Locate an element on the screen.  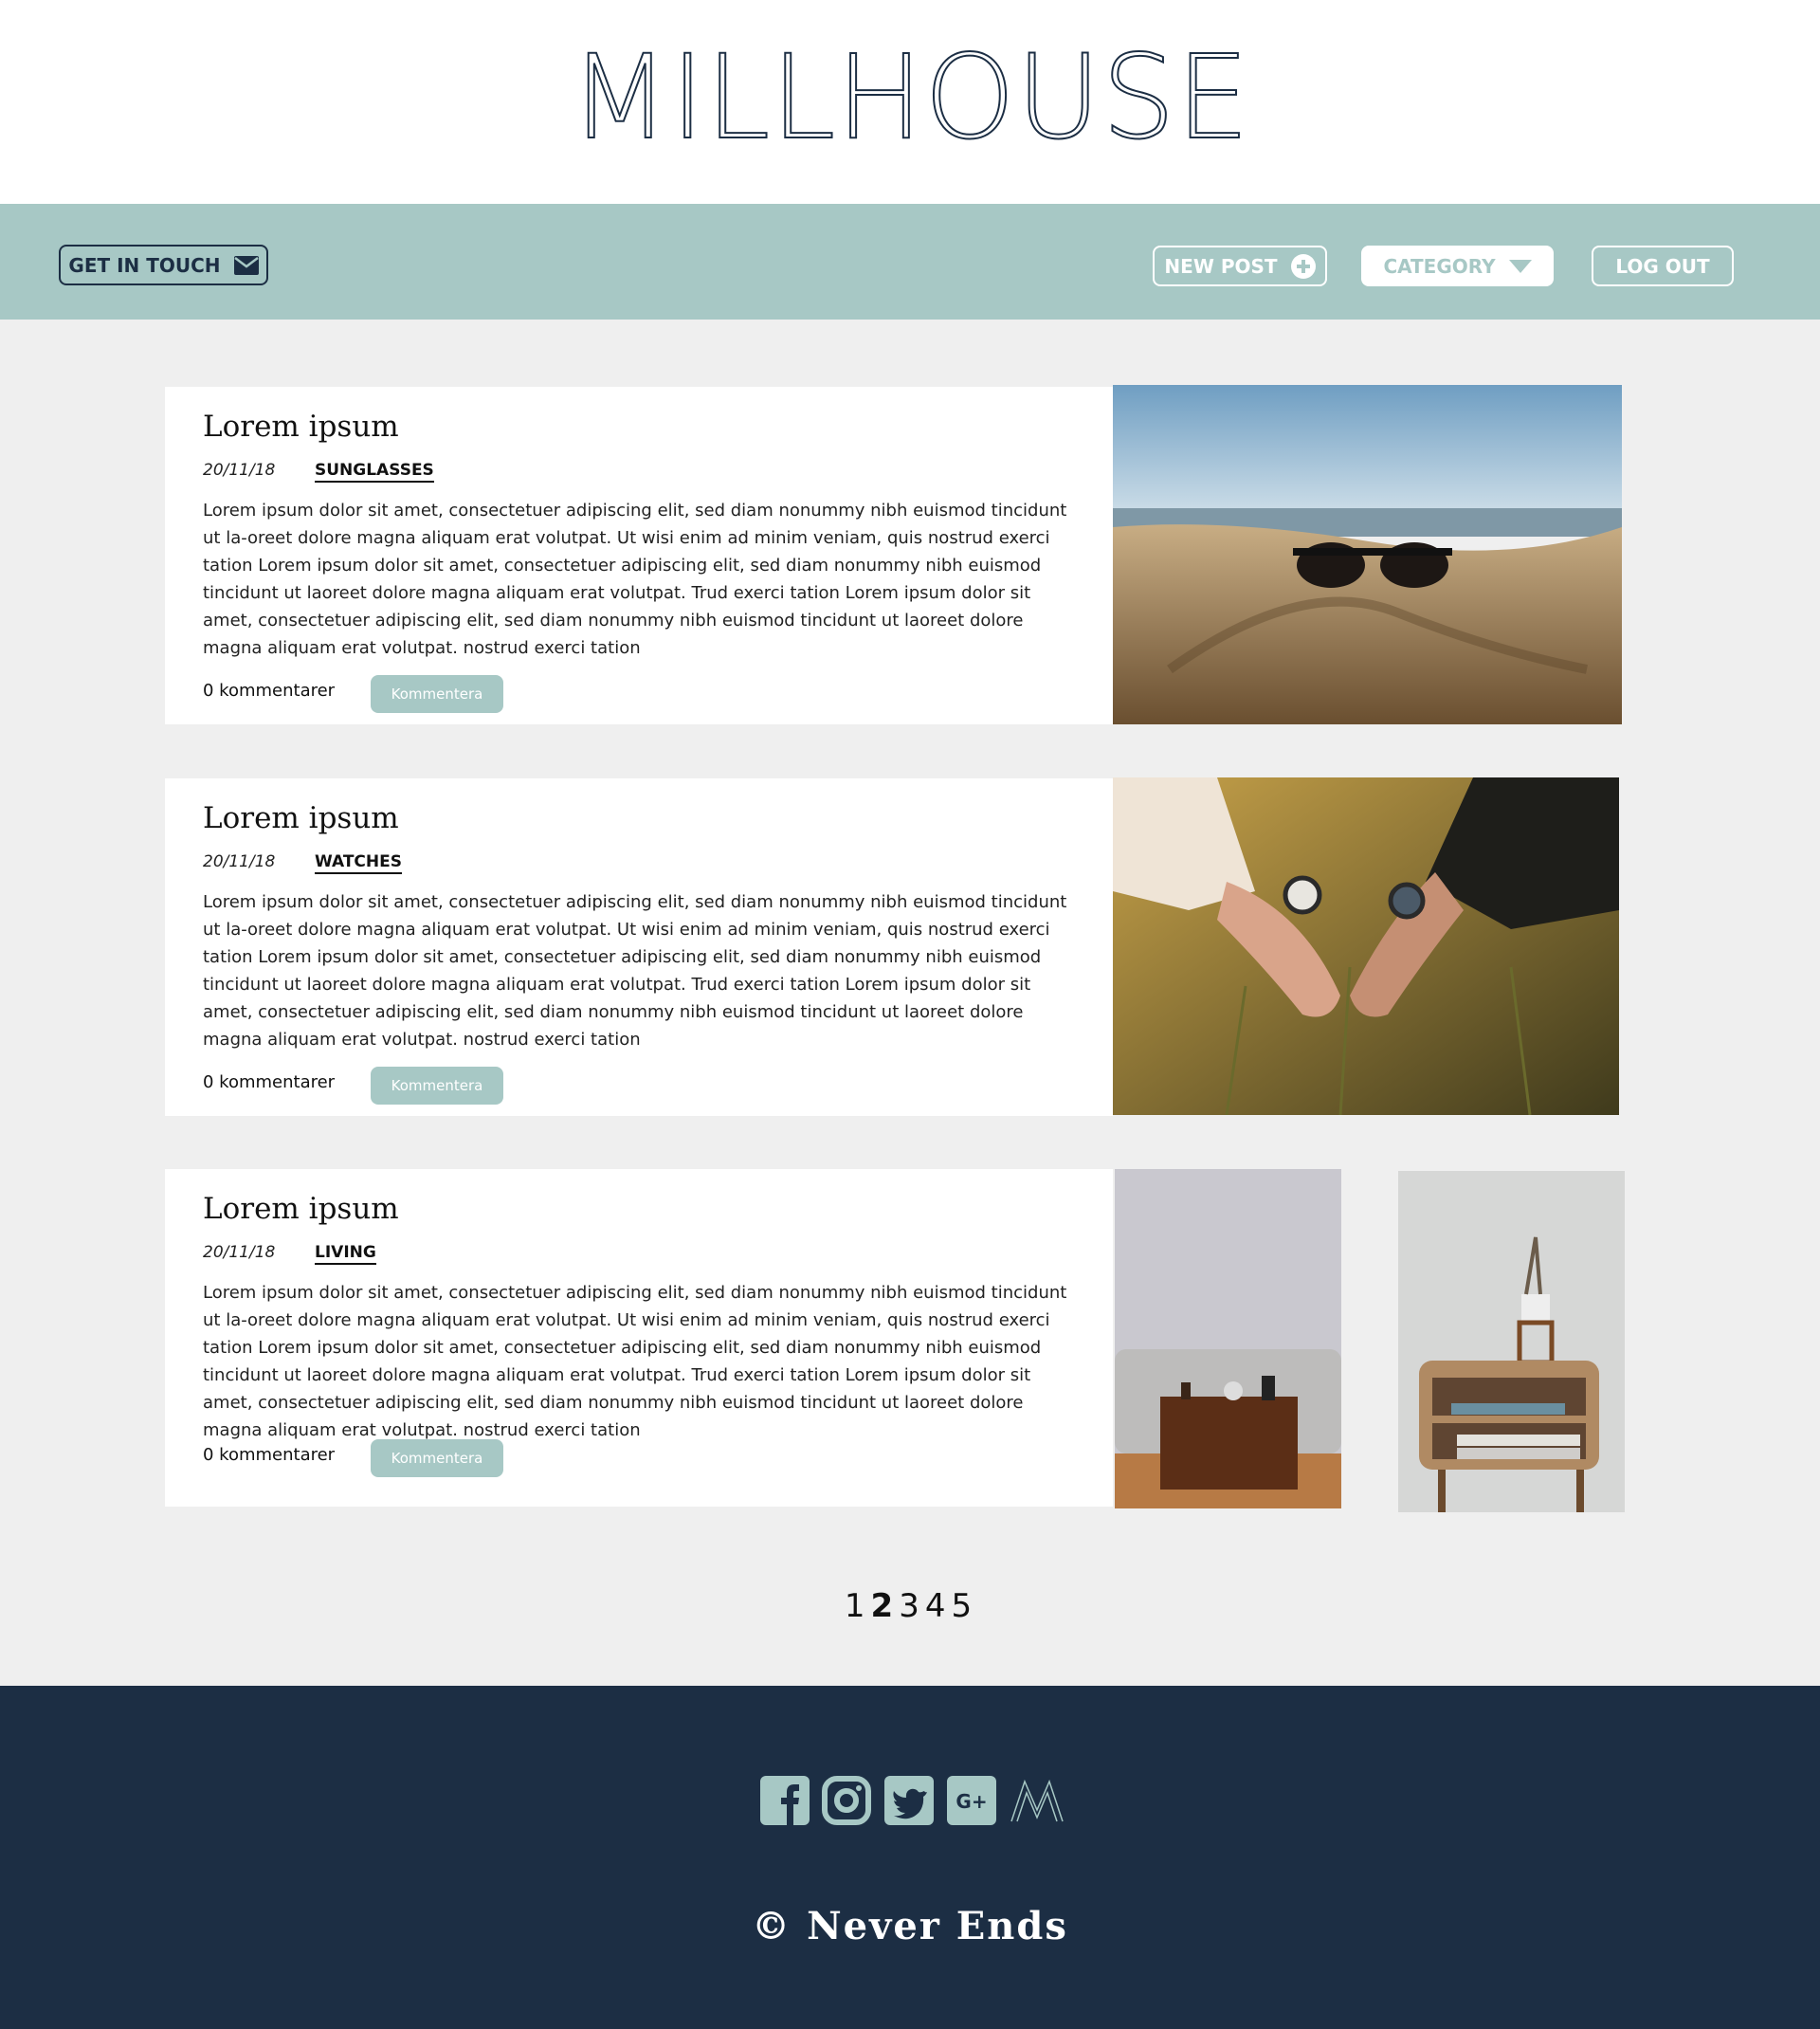
log-out-button: LOG OUT is located at coordinates (1663, 266).